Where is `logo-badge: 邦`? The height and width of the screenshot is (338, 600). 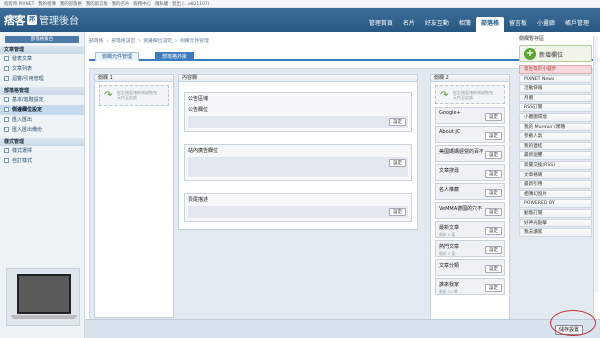 logo-badge: 邦 is located at coordinates (32, 19).